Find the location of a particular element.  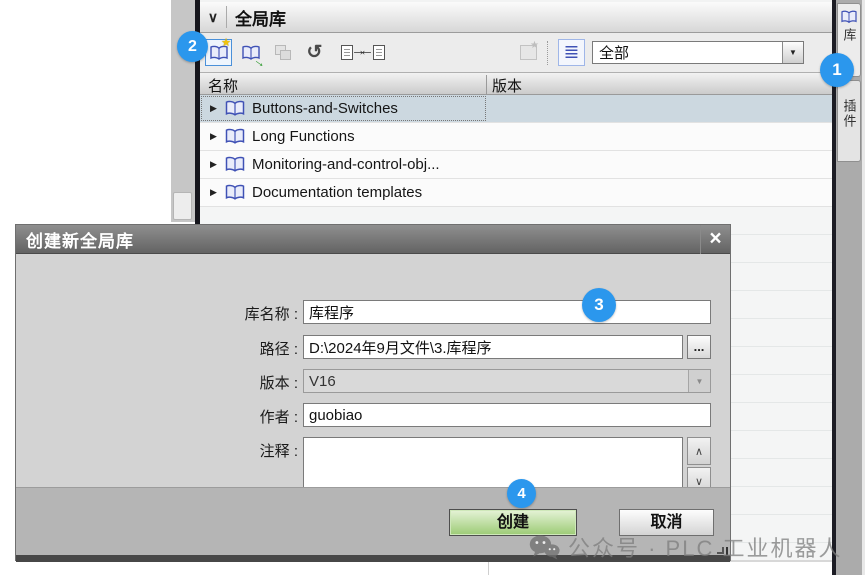

export-library-button: → is located at coordinates (349, 52).